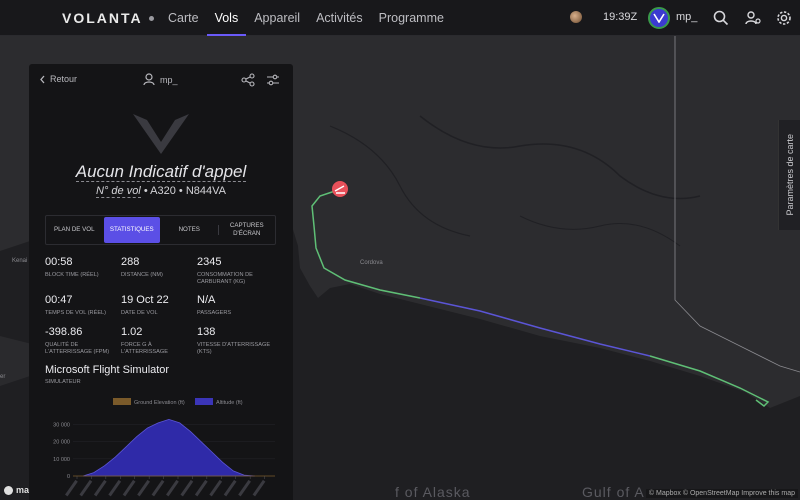  Describe the element at coordinates (59, 262) in the screenshot. I see `stat-value: 00:58` at that location.